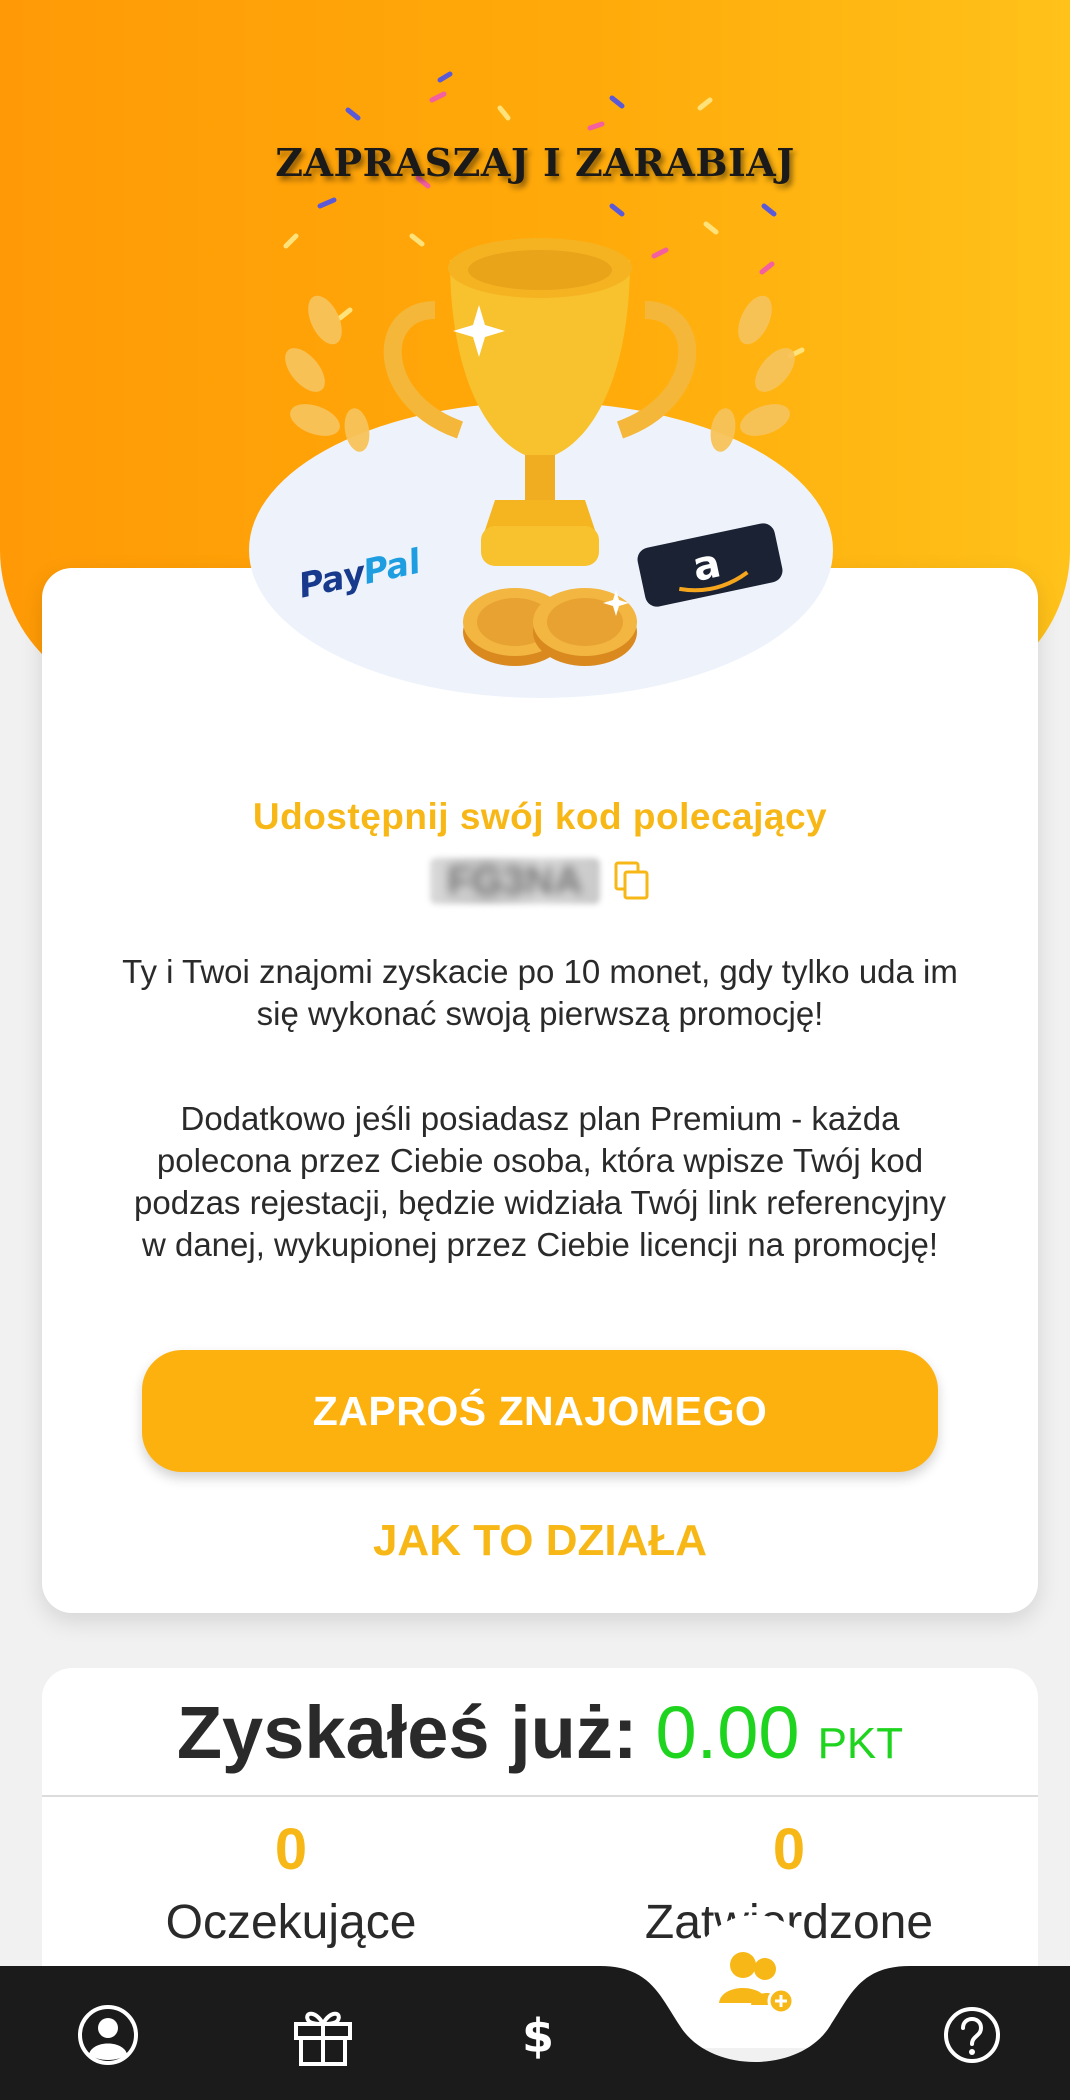 This screenshot has height=2100, width=1070. I want to click on earnings-headline: Zyskałeś już: 0.00 PKT, so click(540, 1732).